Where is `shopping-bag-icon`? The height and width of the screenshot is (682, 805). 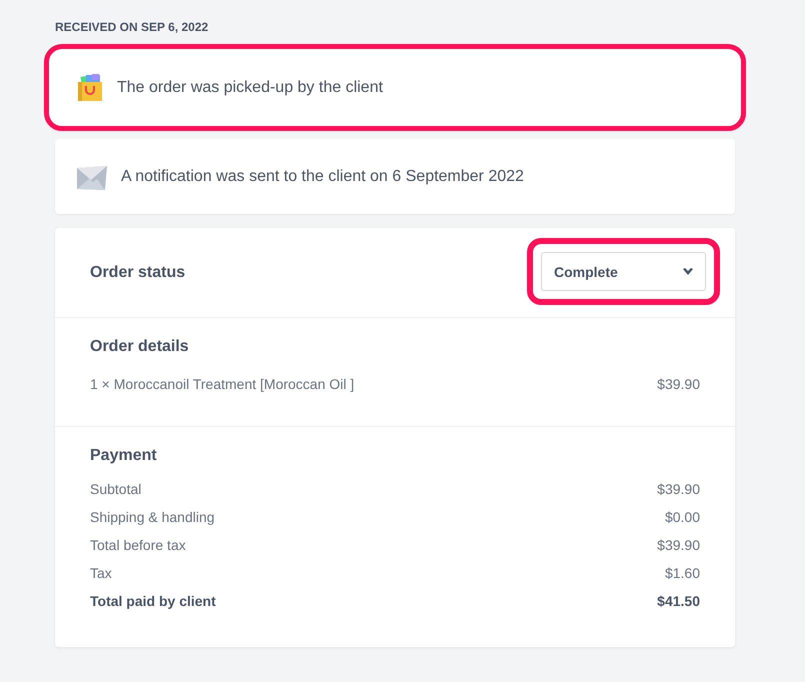
shopping-bag-icon is located at coordinates (90, 87).